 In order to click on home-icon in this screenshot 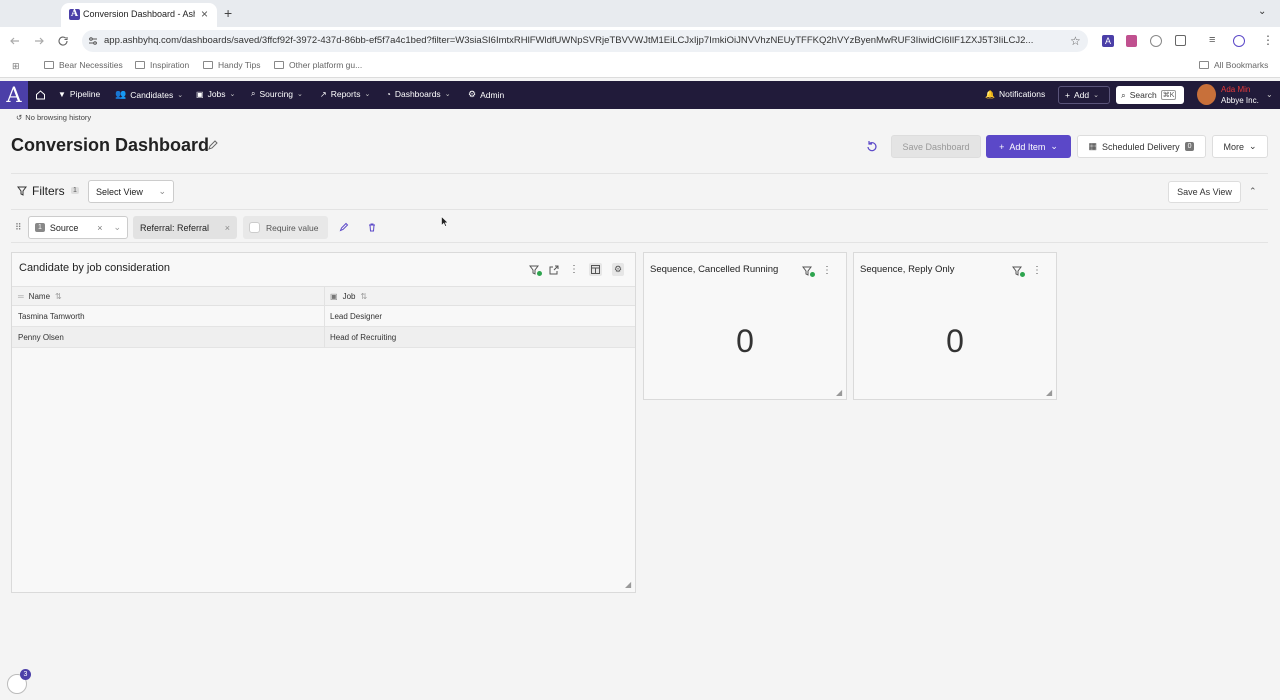, I will do `click(40, 94)`.